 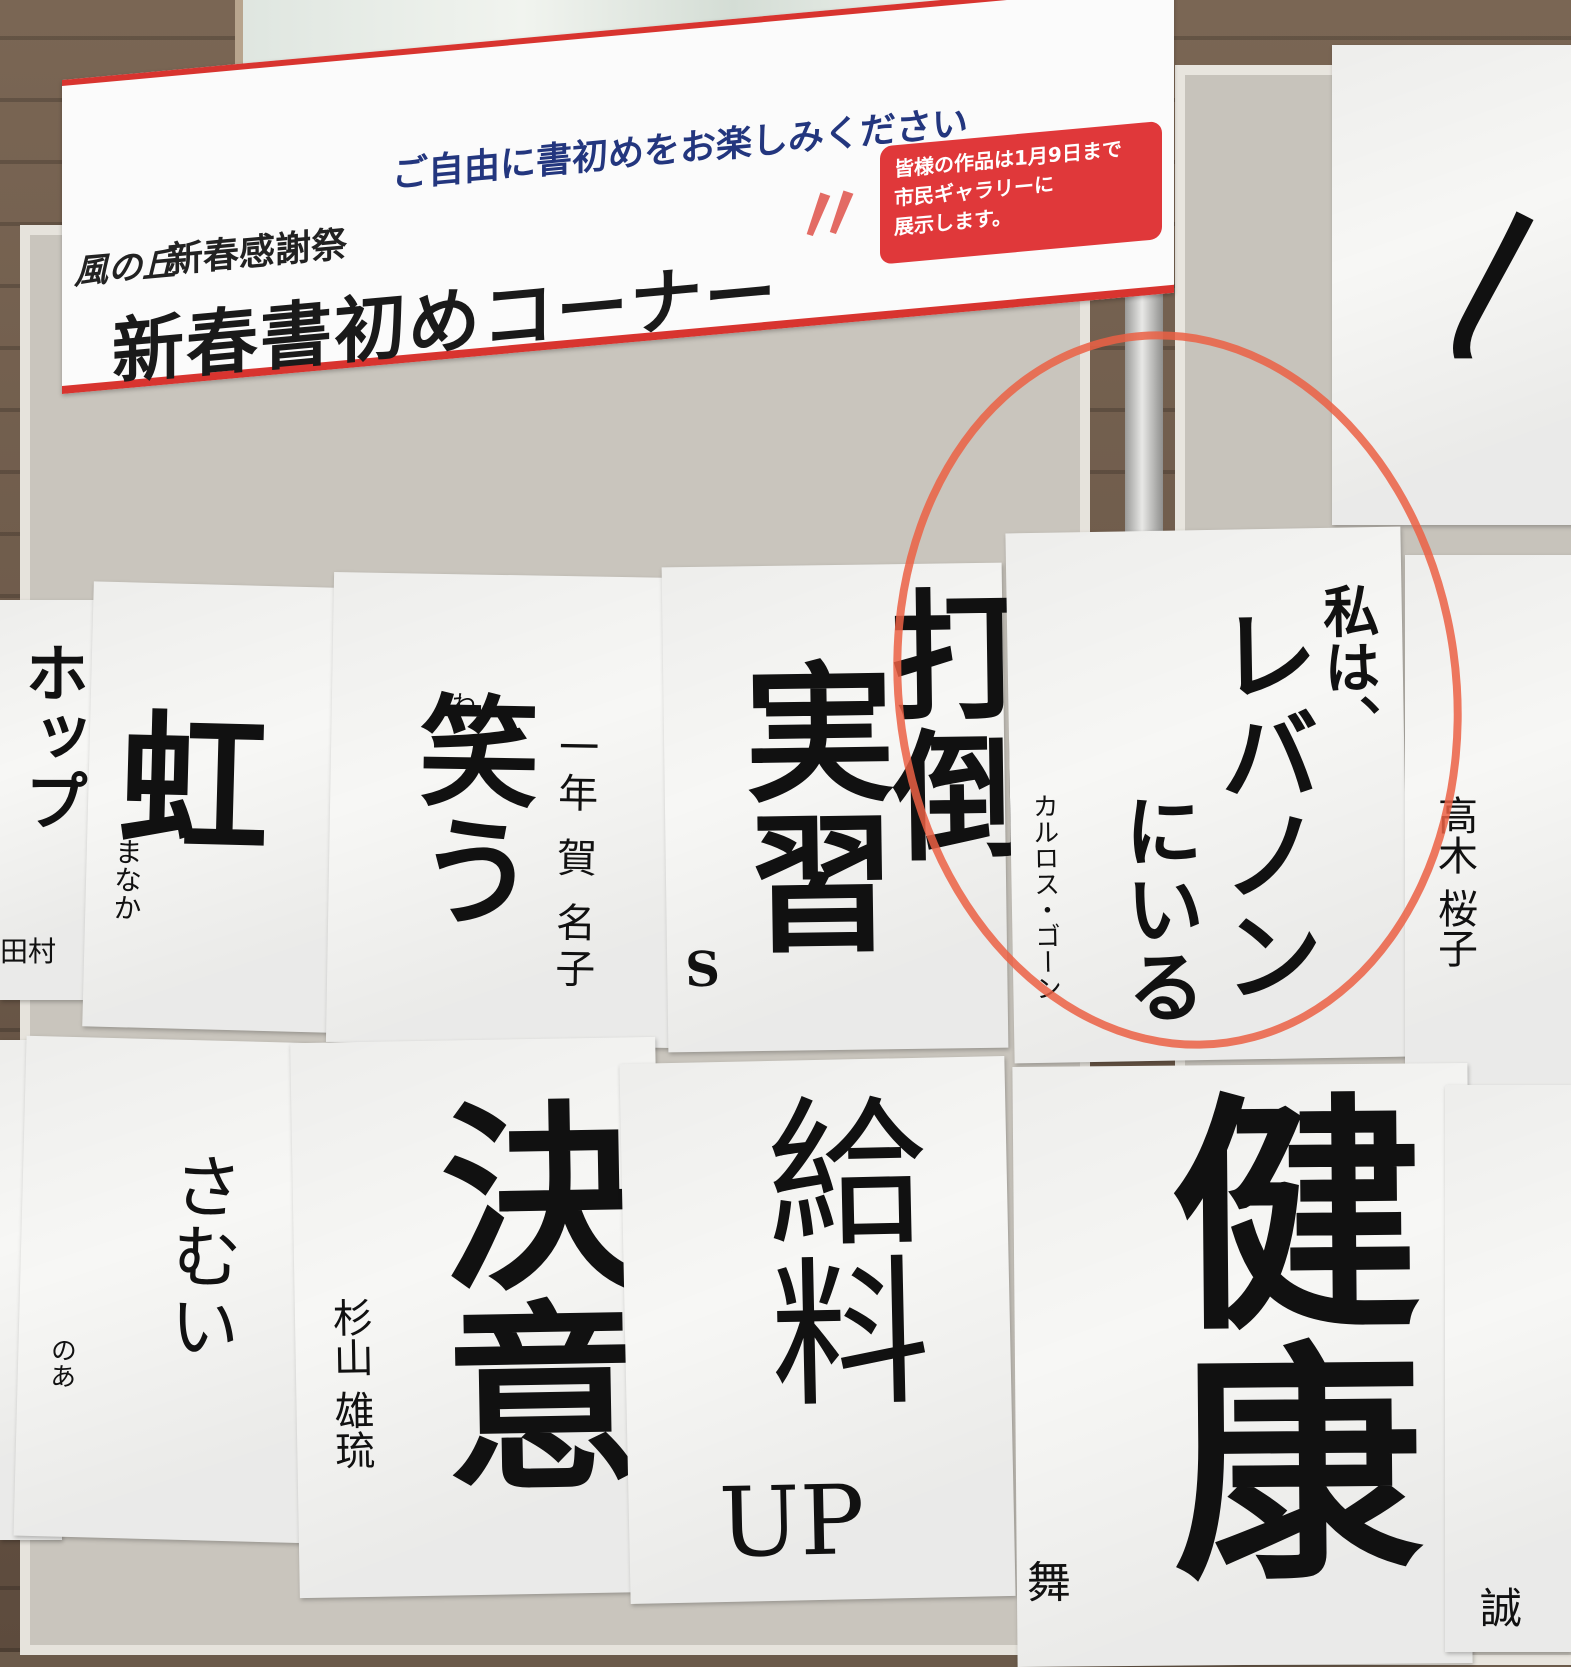 I want to click on calligraphy-text: ホップ, so click(x=51, y=736).